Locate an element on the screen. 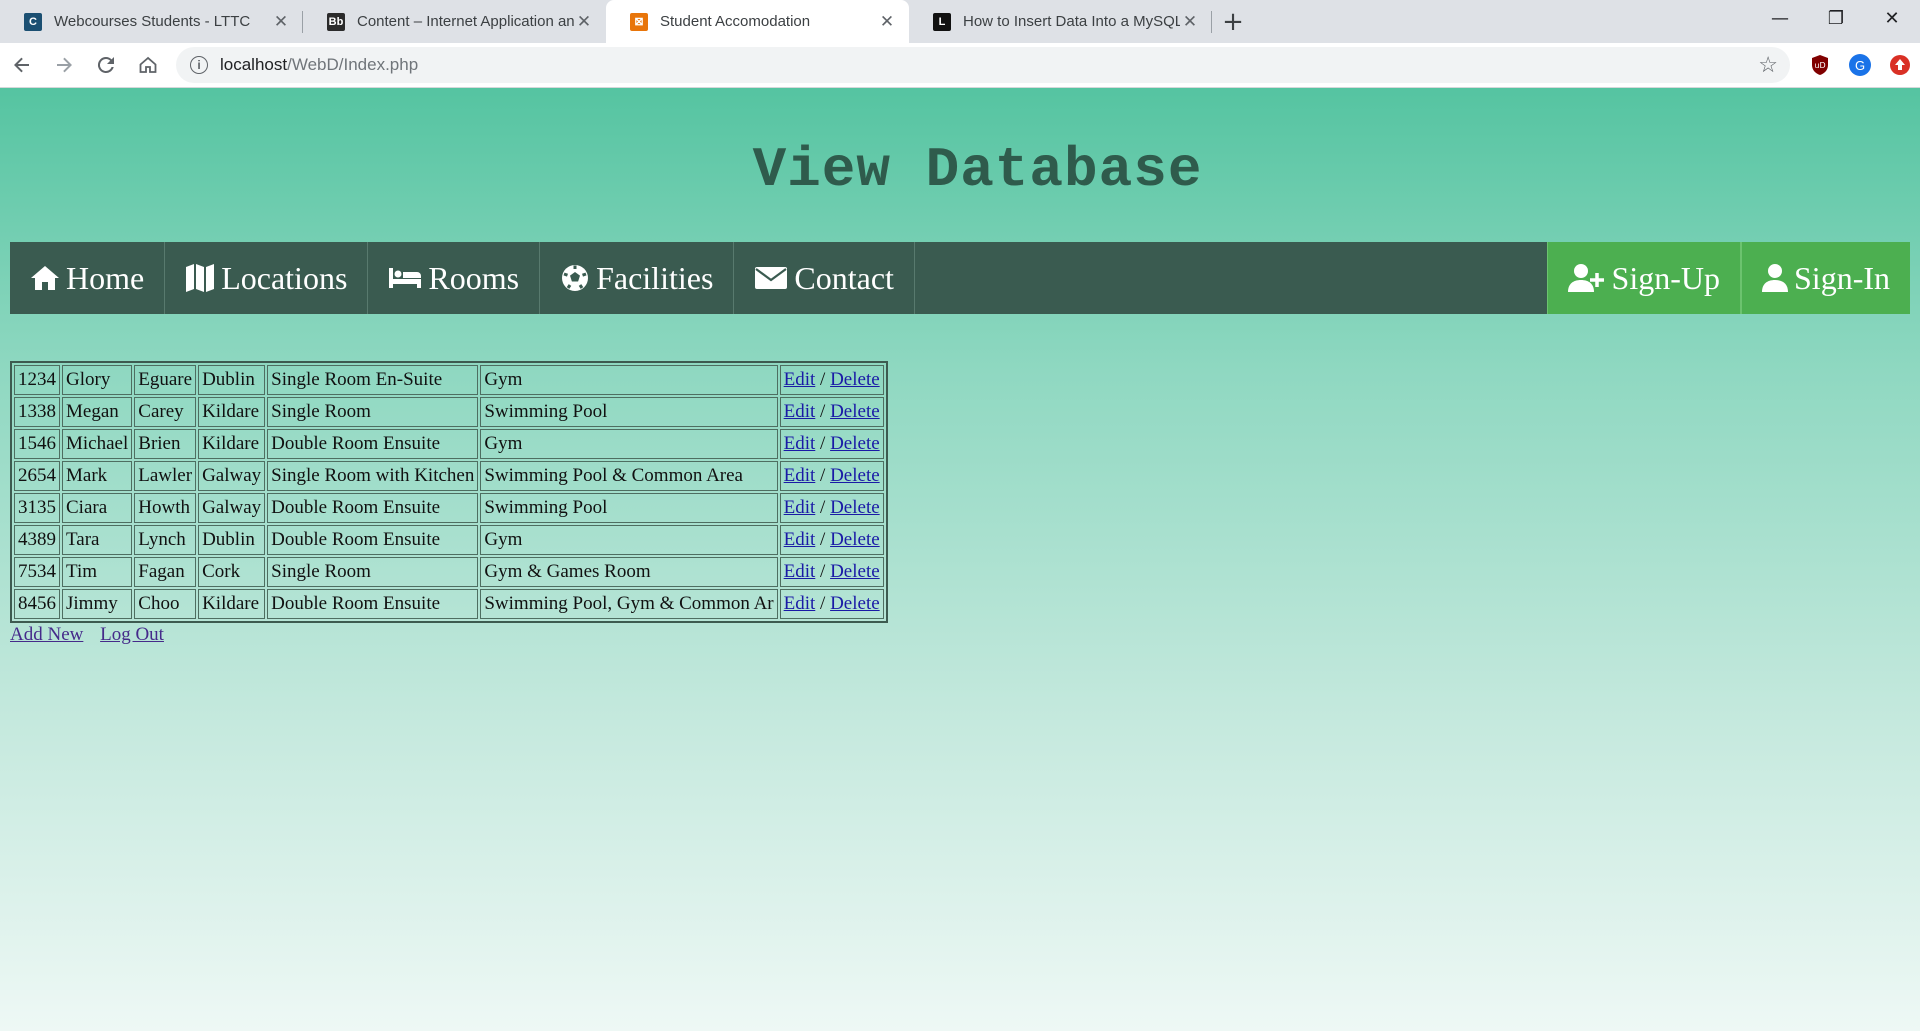 The height and width of the screenshot is (1031, 1920). table-cell: 7534 is located at coordinates (37, 572).